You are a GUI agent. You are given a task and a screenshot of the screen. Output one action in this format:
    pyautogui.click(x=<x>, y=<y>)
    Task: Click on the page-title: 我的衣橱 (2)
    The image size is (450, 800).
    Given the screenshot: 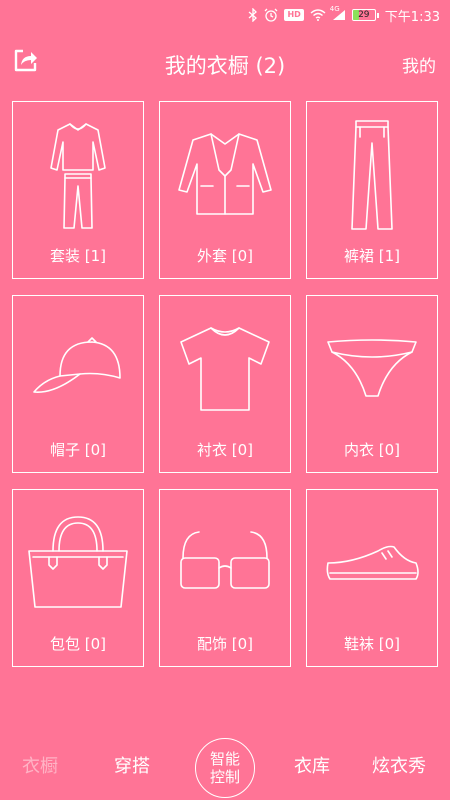 What is the action you would take?
    pyautogui.click(x=225, y=66)
    